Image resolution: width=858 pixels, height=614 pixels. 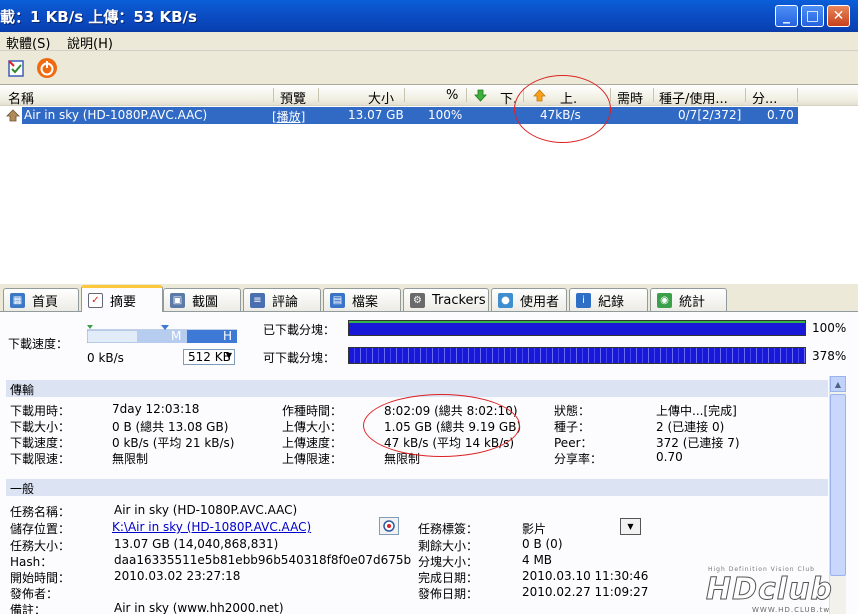 I want to click on save-location-label: 儲存位置：, so click(x=40, y=529).